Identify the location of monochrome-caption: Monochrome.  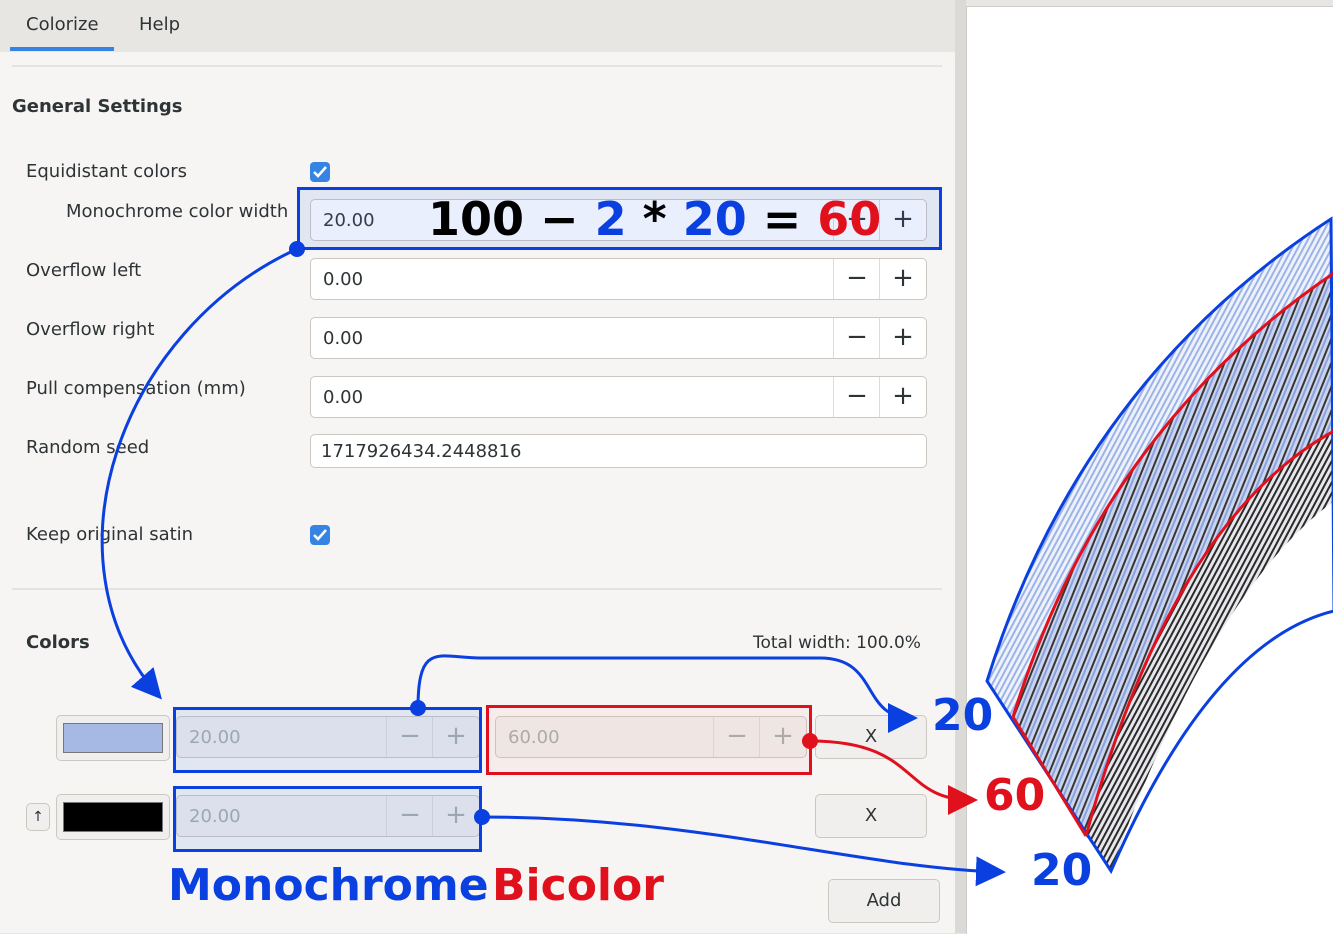
(328, 885).